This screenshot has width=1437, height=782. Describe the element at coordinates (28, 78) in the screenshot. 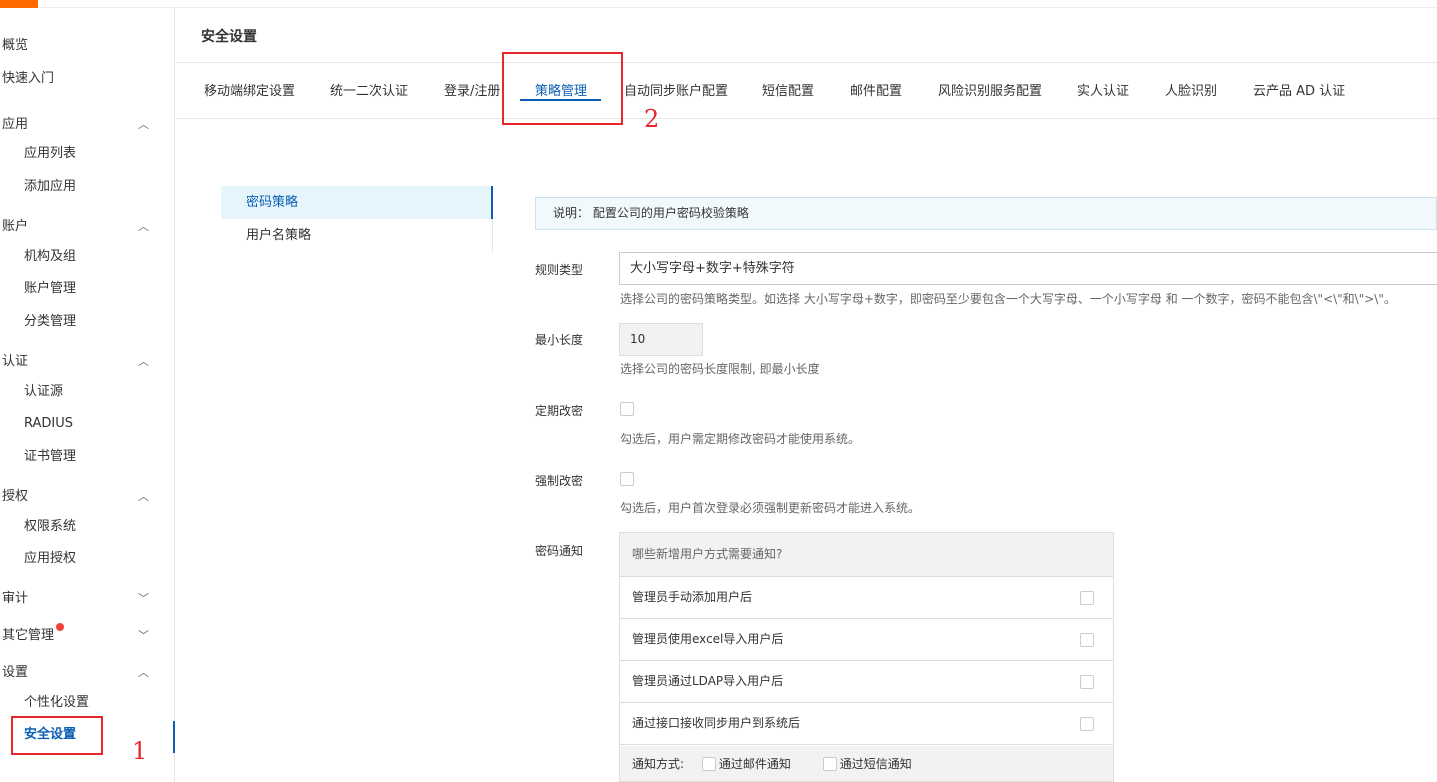

I see `sidebar-item-label: 快速入门` at that location.